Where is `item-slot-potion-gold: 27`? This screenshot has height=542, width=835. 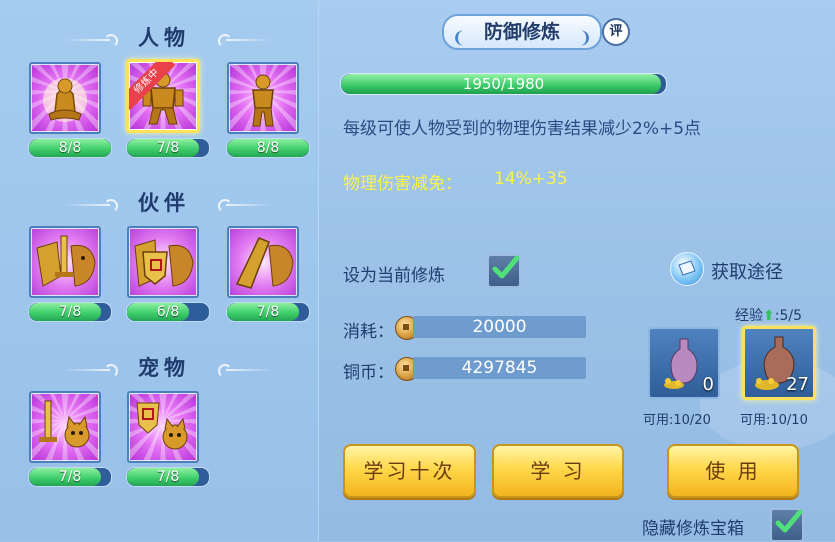 item-slot-potion-gold: 27 is located at coordinates (779, 363).